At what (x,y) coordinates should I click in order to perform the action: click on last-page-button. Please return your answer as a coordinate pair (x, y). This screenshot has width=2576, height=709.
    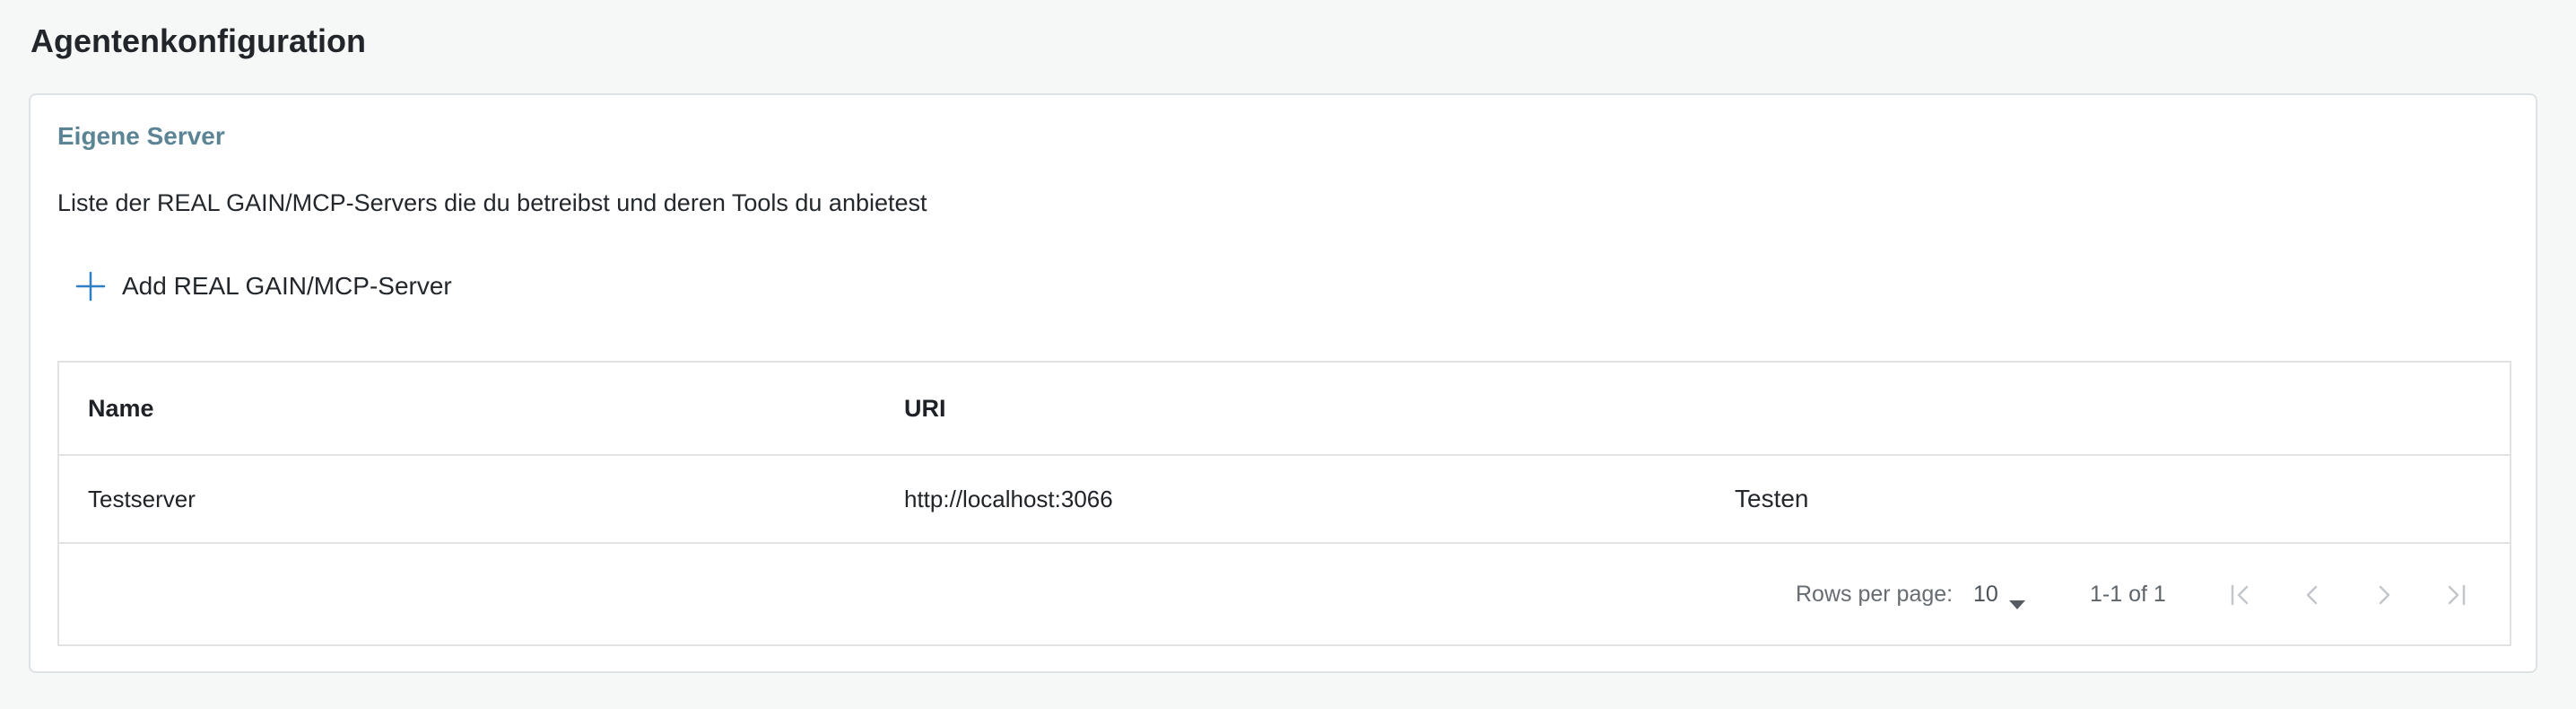
    Looking at the image, I should click on (2455, 595).